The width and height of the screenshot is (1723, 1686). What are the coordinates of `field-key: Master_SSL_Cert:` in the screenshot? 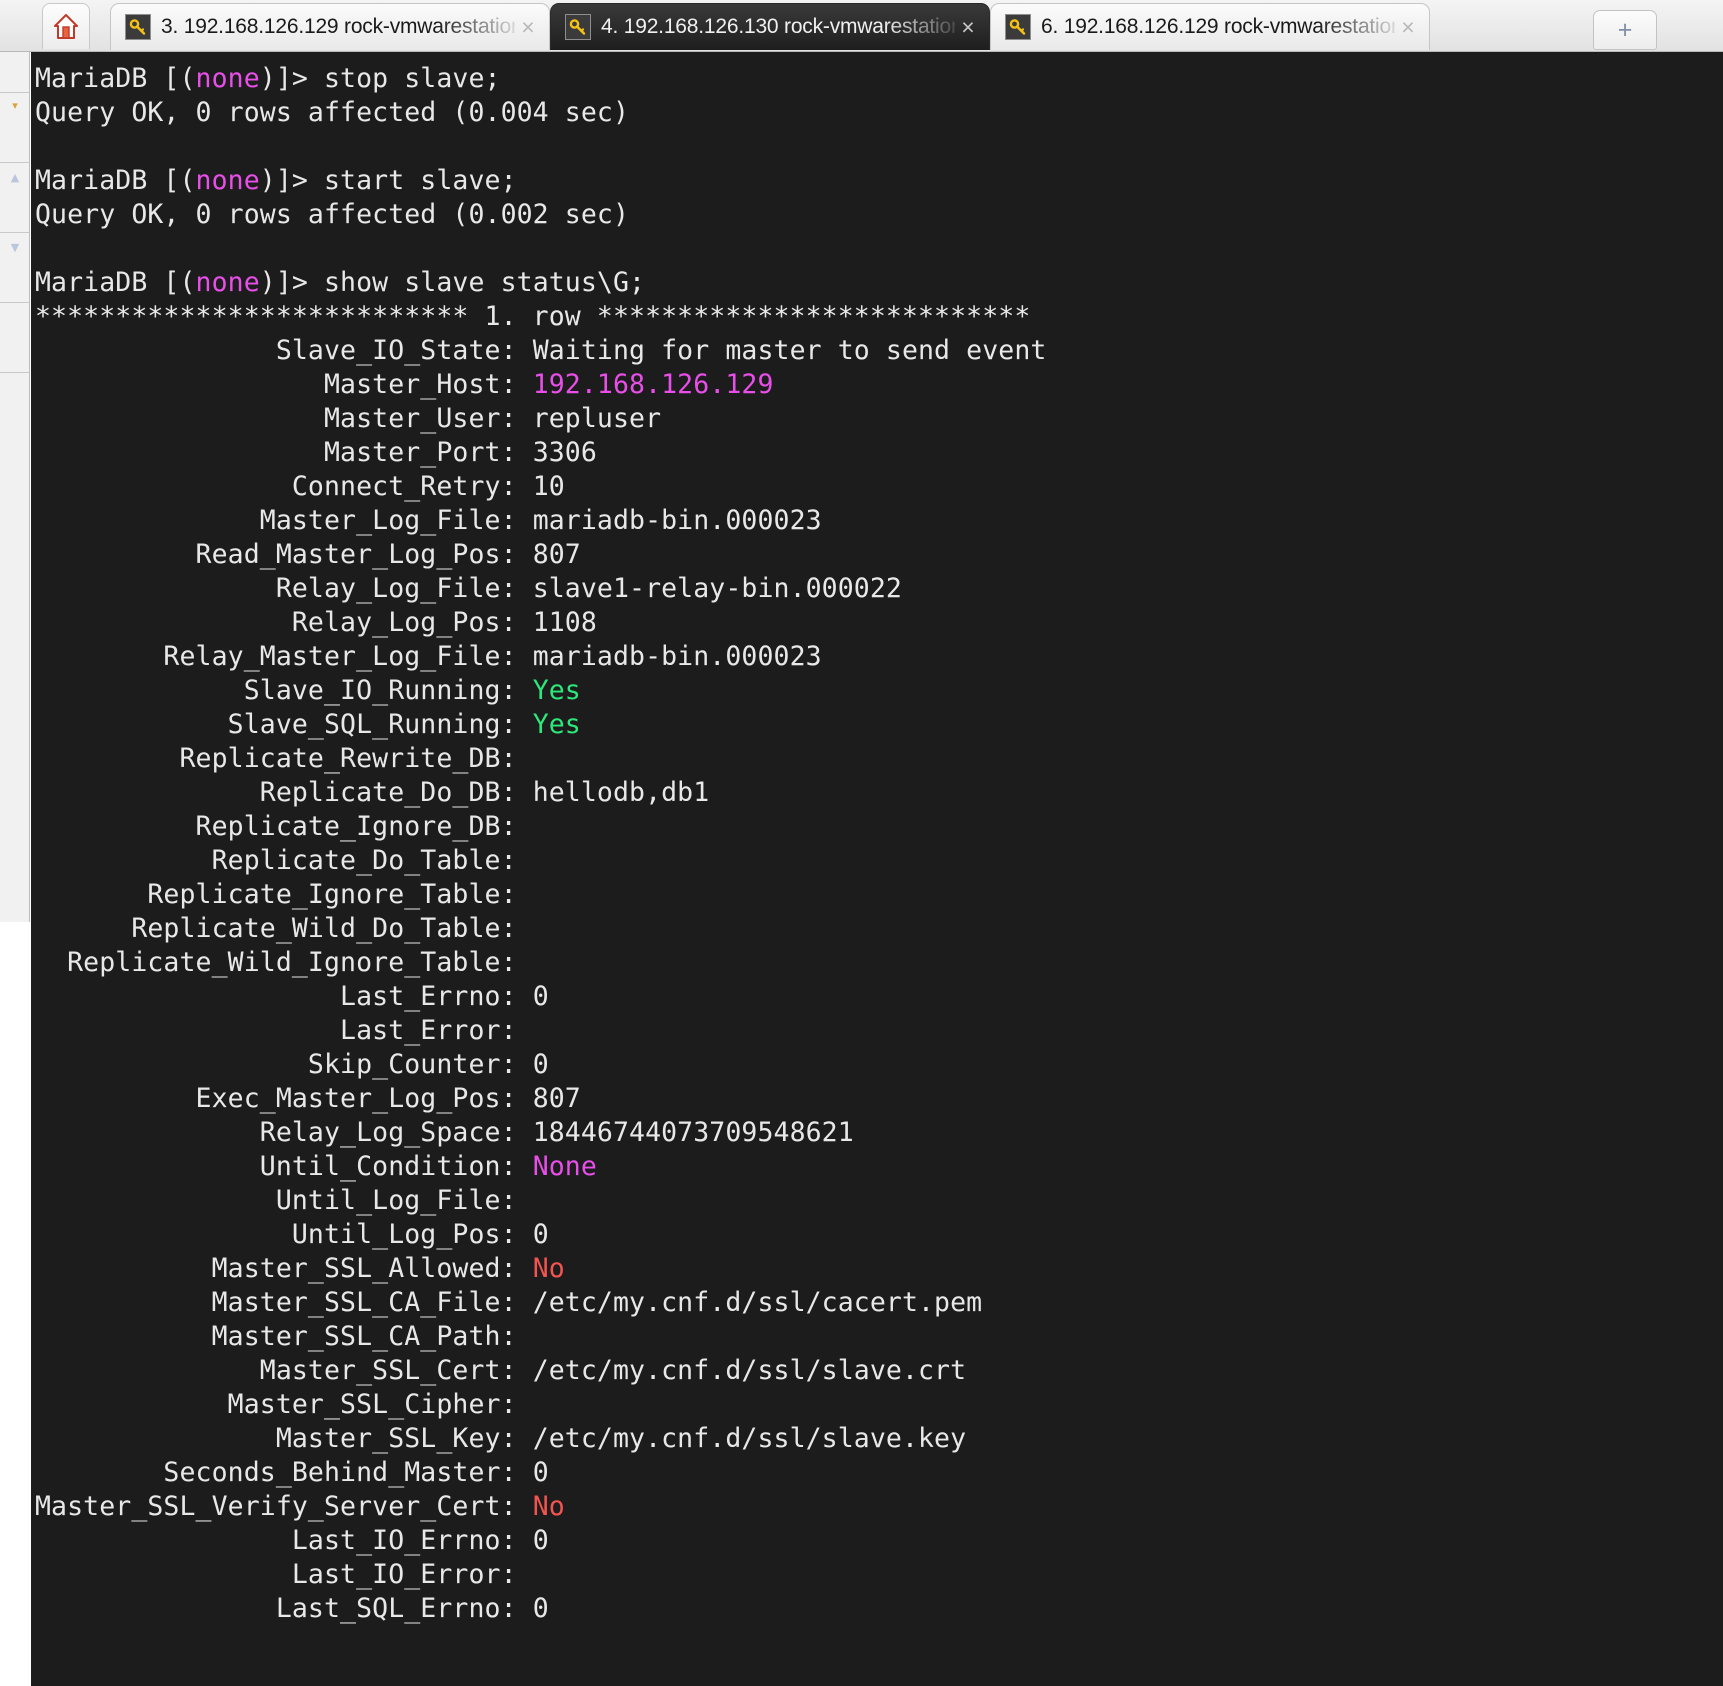 It's located at (276, 1370).